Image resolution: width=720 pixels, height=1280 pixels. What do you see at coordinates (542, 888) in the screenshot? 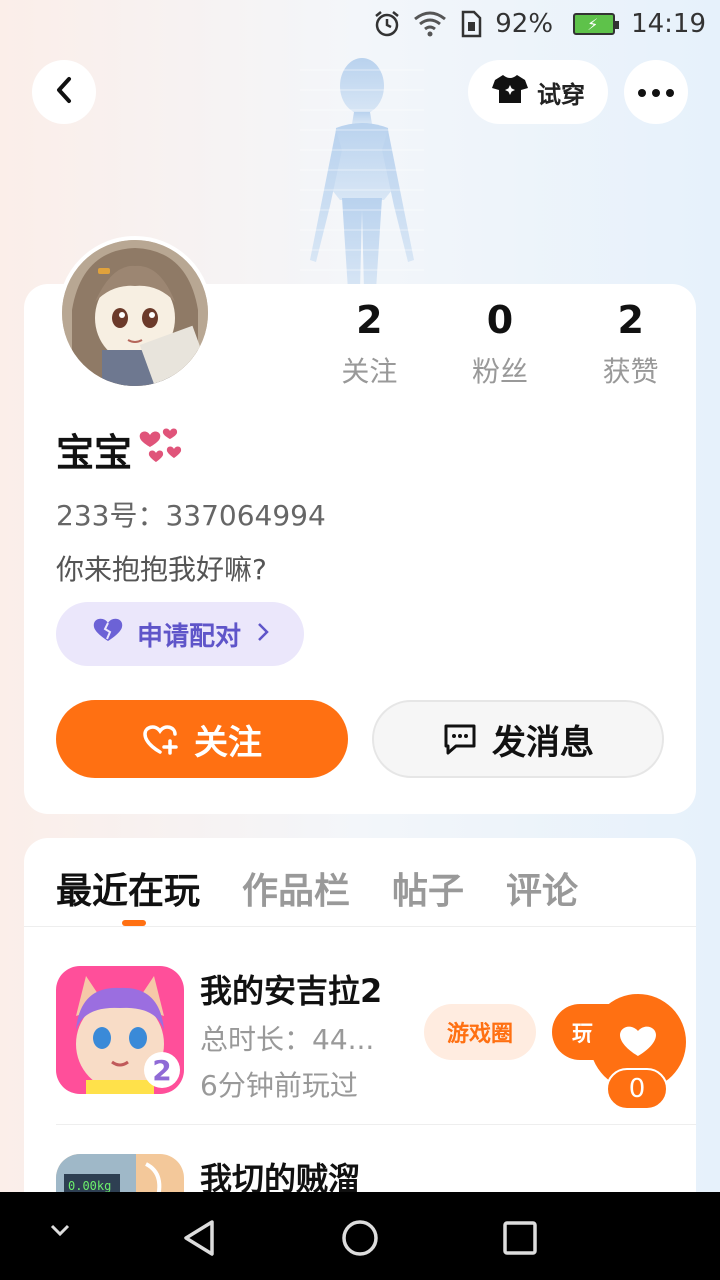
I see `tab-comments: 评论` at bounding box center [542, 888].